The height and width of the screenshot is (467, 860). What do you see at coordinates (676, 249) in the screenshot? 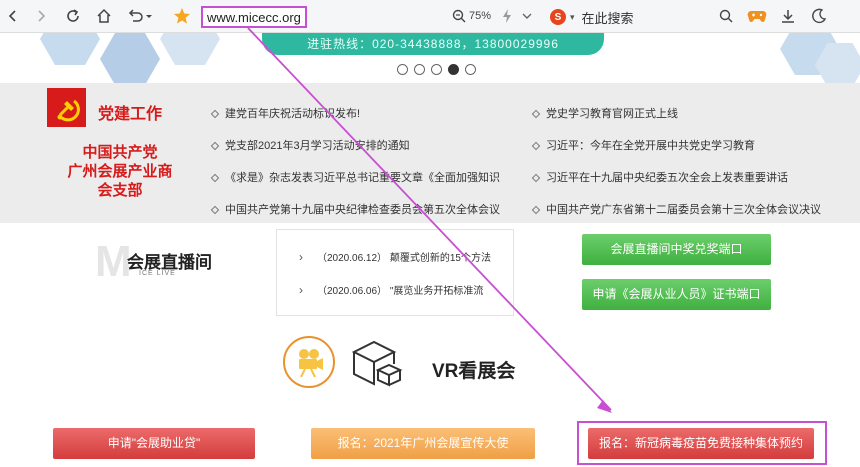
I see `prize-redeem-button: 会展直播间中奖兑奖端口` at bounding box center [676, 249].